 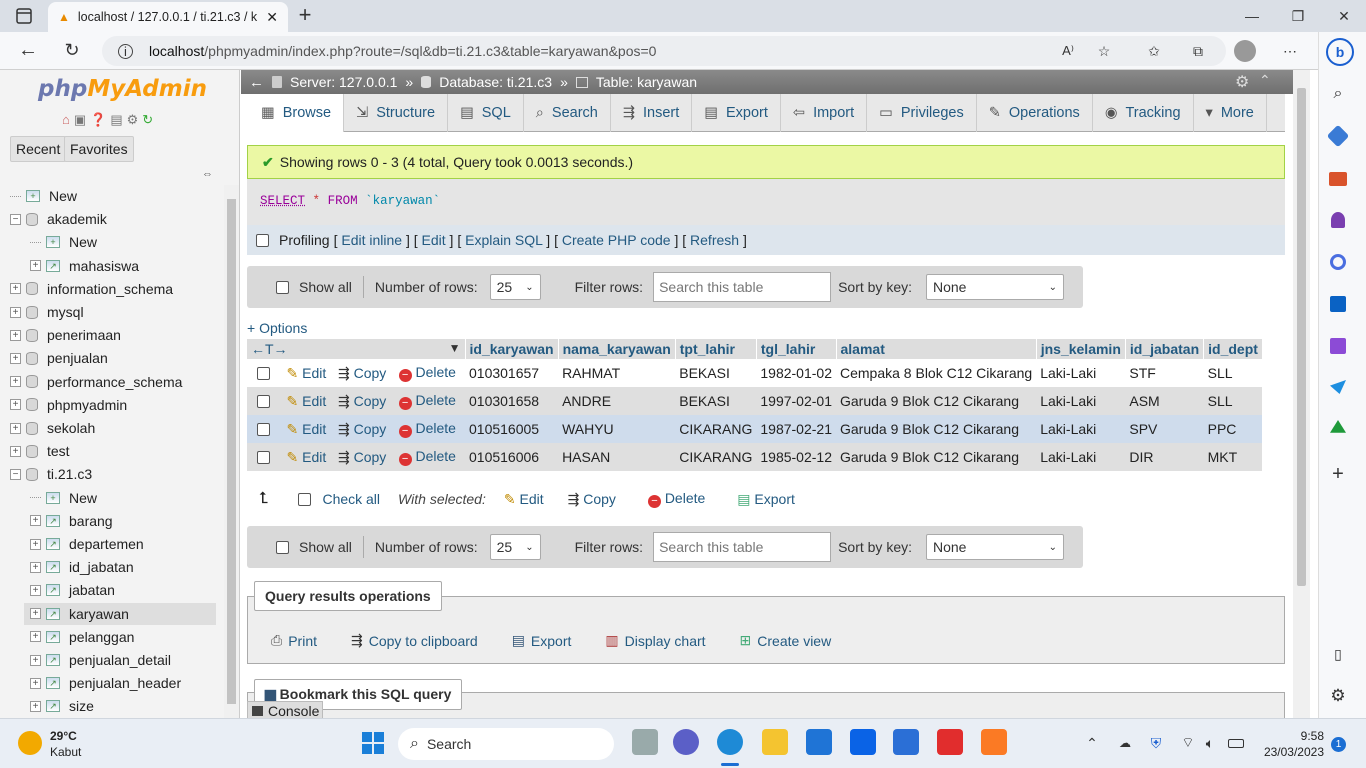 What do you see at coordinates (69, 474) in the screenshot?
I see `tree-label: ti.21.c3` at bounding box center [69, 474].